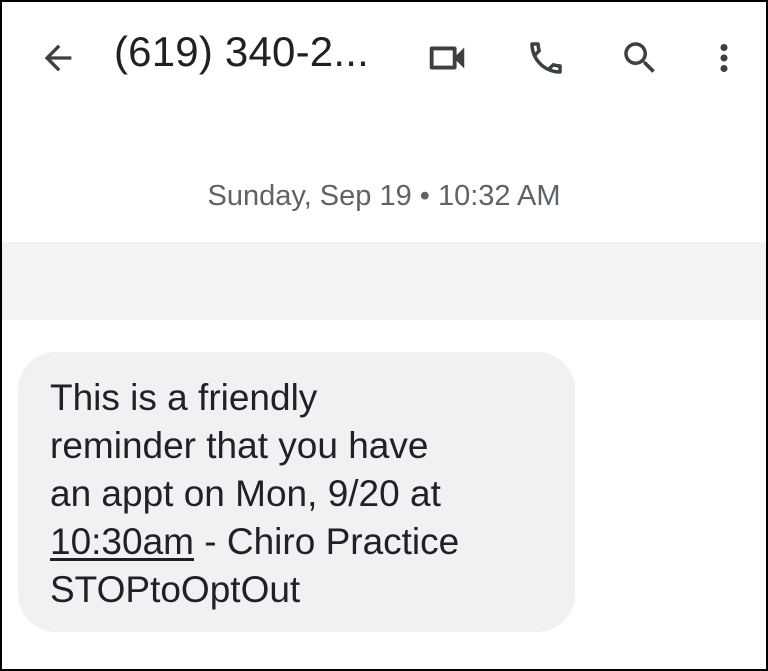  I want to click on video-call-button, so click(447, 58).